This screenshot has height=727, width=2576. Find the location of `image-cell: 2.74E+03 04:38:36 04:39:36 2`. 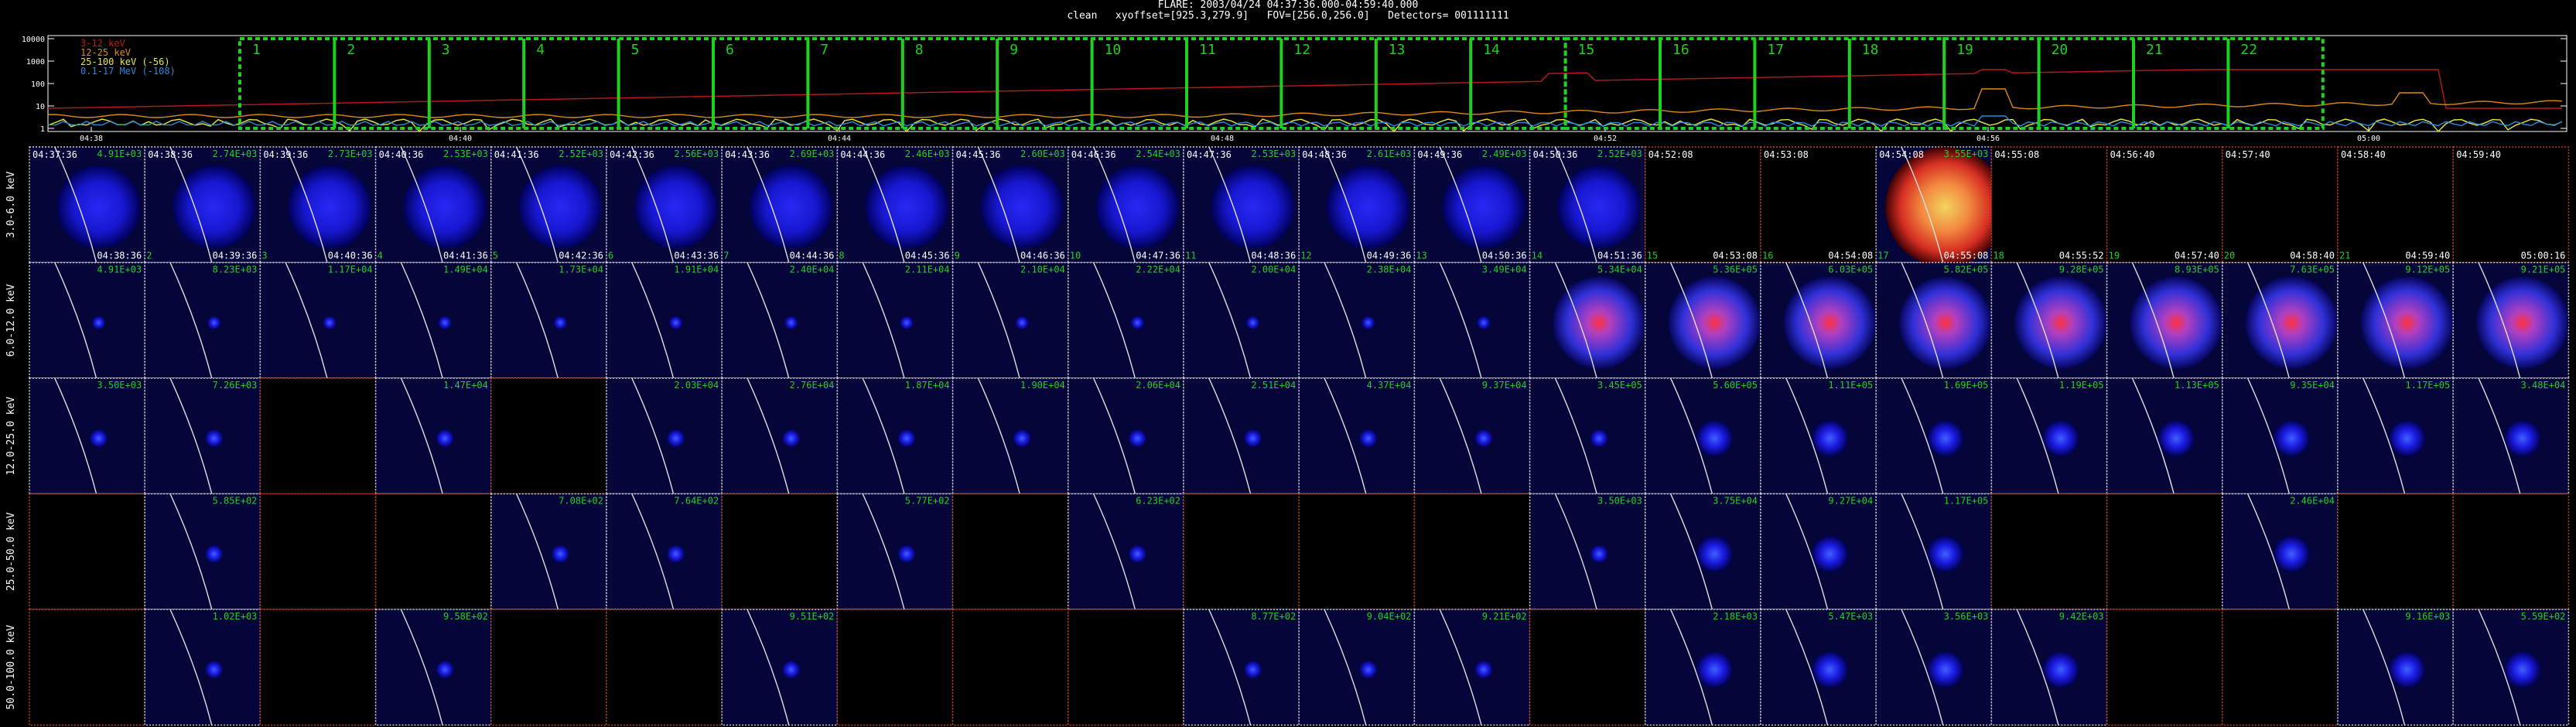

image-cell: 2.74E+03 04:38:36 04:39:36 2 is located at coordinates (202, 205).